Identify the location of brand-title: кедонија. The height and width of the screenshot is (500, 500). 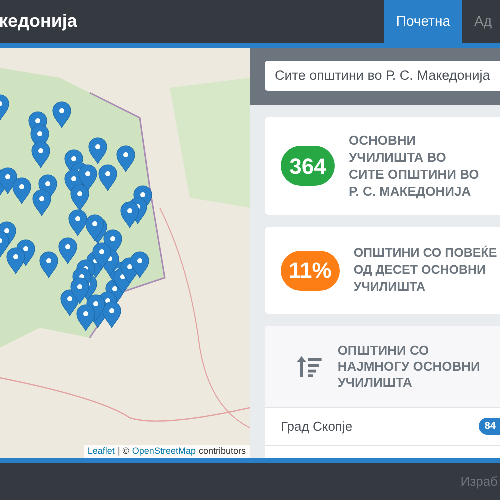
(39, 21).